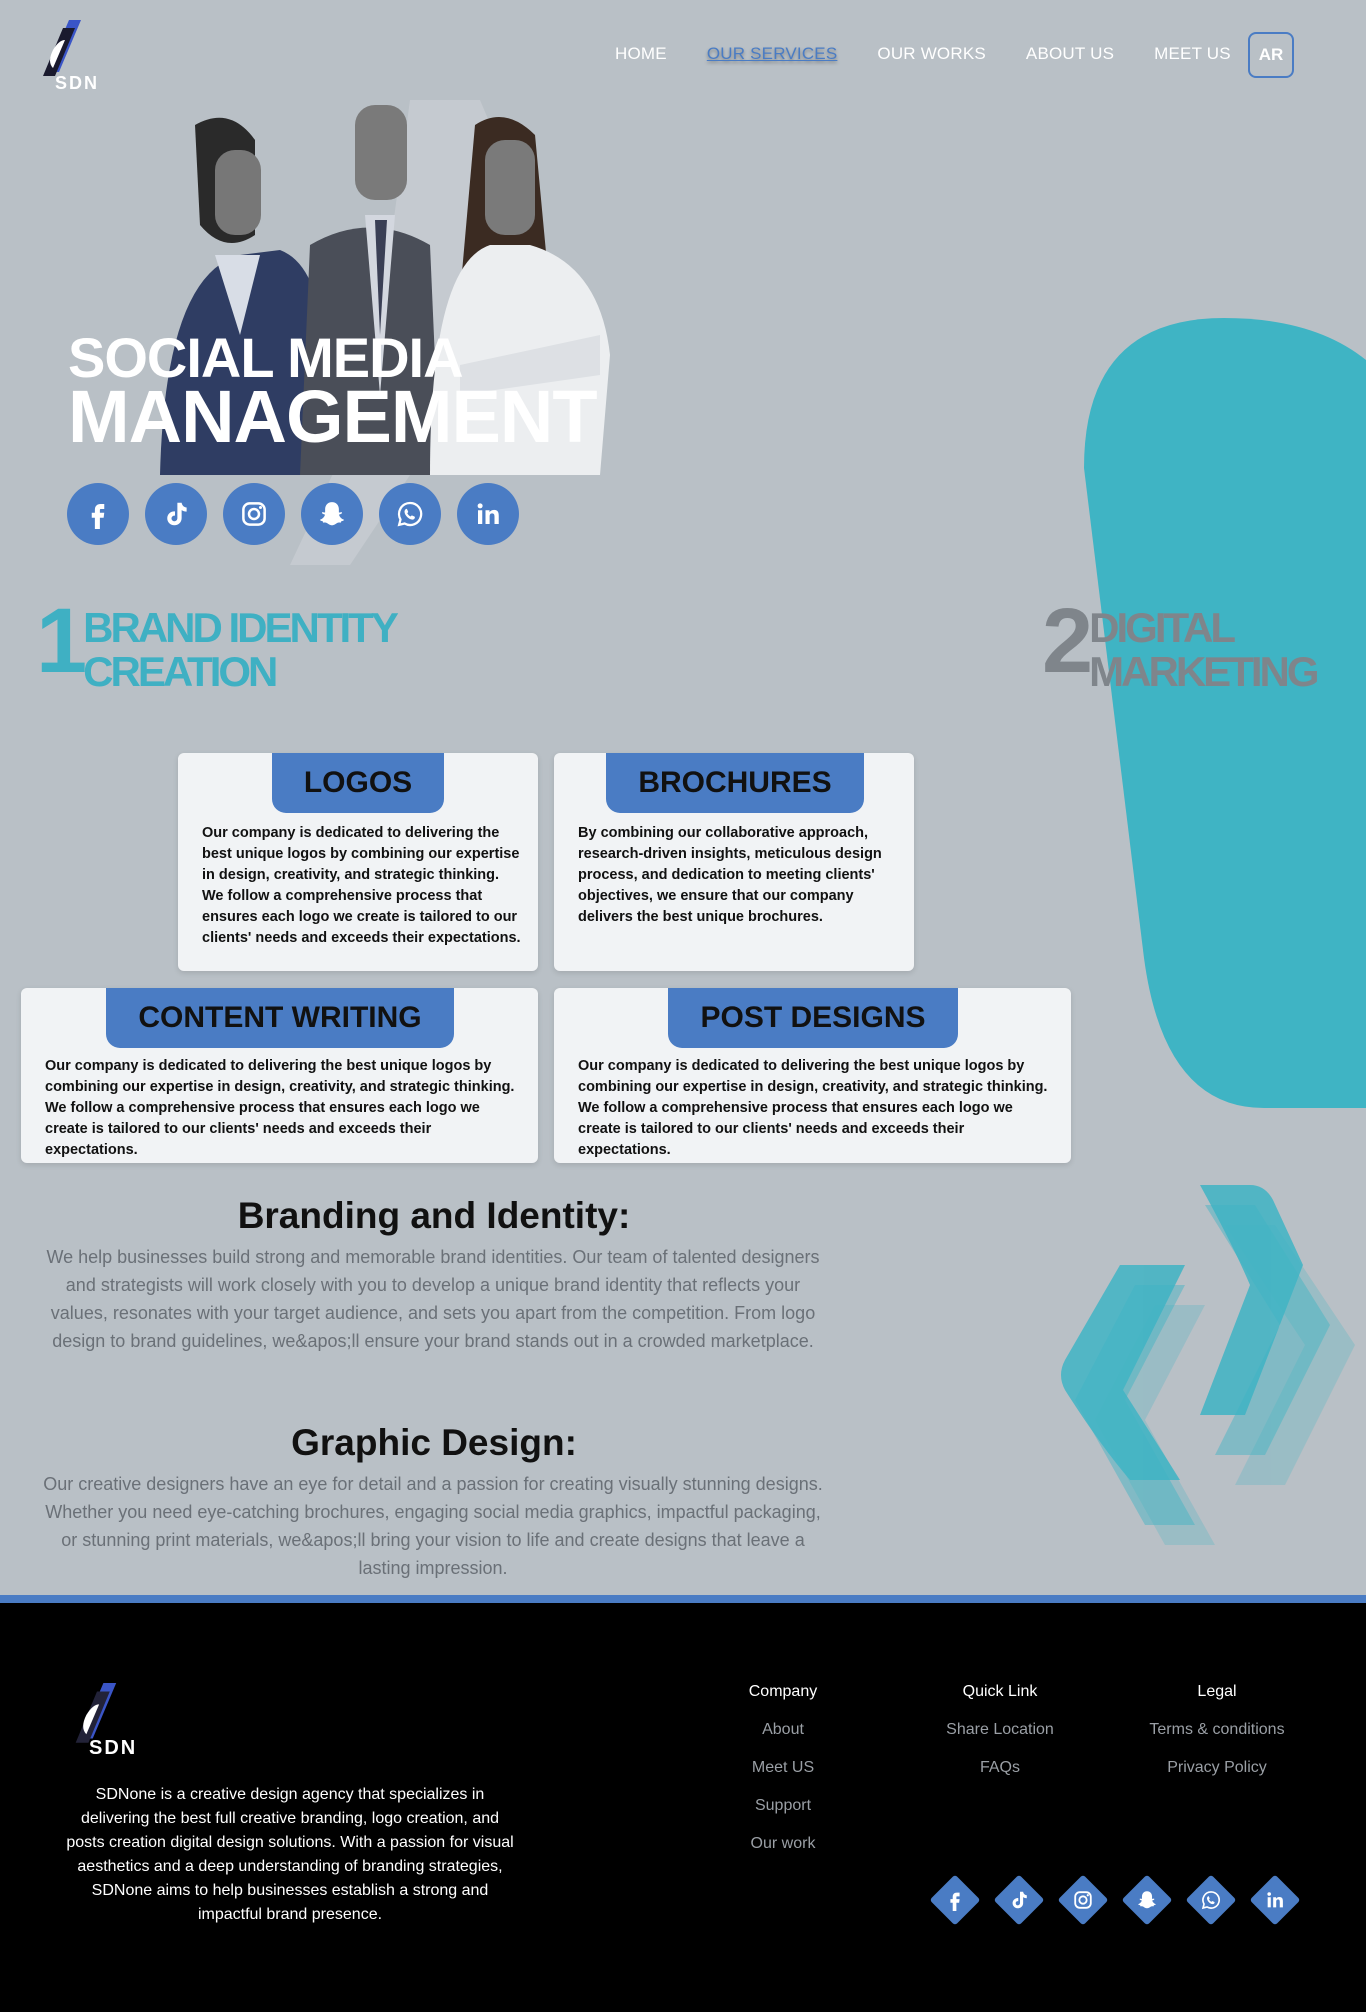 This screenshot has height=2012, width=1366. I want to click on footer-link-faqs: FAQs, so click(1000, 1768).